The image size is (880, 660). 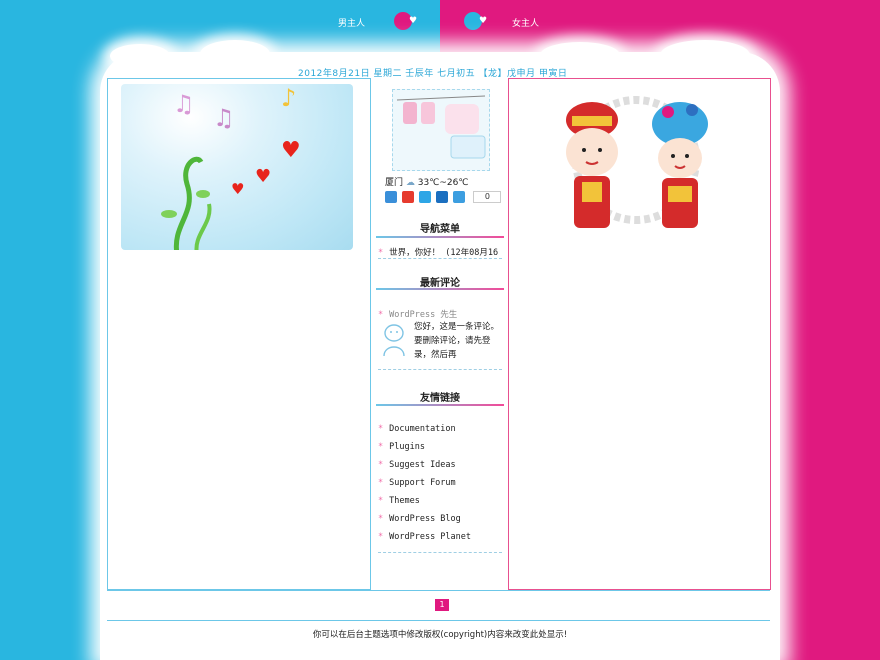 I want to click on footer-copyright: 你可以在后台主题选项中修改版权(copyright)内容来改变此处显示!, so click(x=440, y=635).